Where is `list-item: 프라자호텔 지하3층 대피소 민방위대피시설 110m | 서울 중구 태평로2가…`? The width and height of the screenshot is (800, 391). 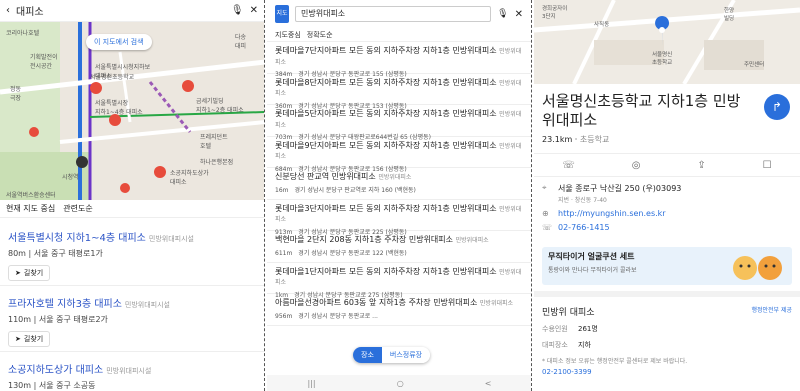 list-item: 프라자호텔 지하3층 대피소 민방위대피시설 110m | 서울 중구 태평로2가… is located at coordinates (132, 319).